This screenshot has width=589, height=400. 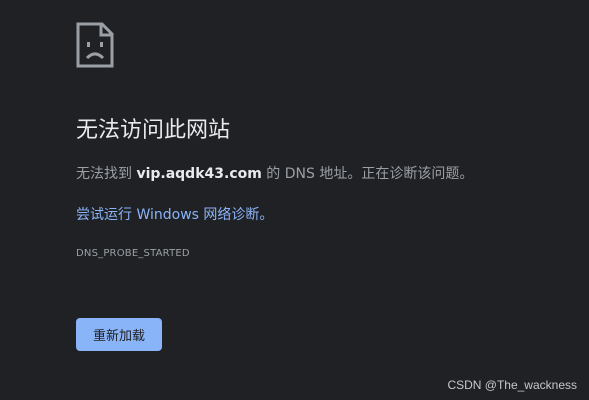 I want to click on error-code: DNS_PROBE_STARTED, so click(x=133, y=253).